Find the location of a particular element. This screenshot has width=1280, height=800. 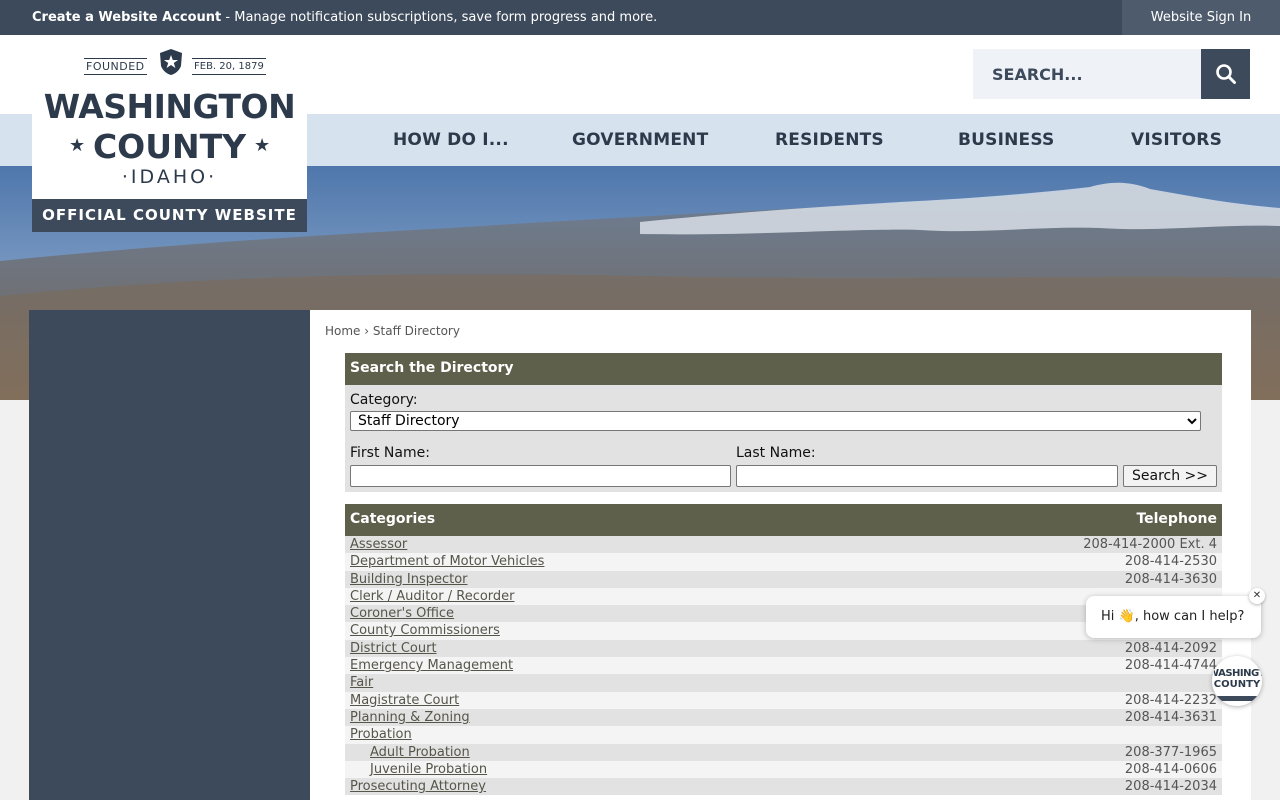

category-link: Emergency Management is located at coordinates (431, 665).